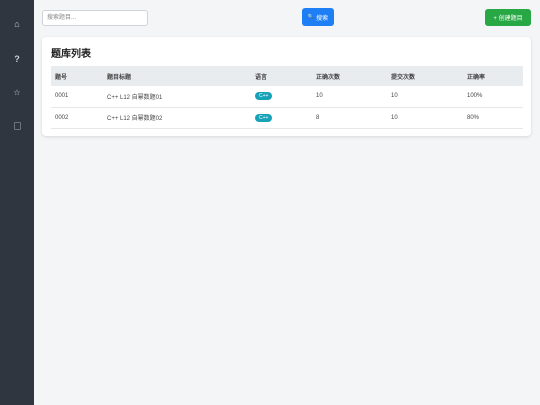 Image resolution: width=540 pixels, height=405 pixels. What do you see at coordinates (17, 127) in the screenshot?
I see `square-icon` at bounding box center [17, 127].